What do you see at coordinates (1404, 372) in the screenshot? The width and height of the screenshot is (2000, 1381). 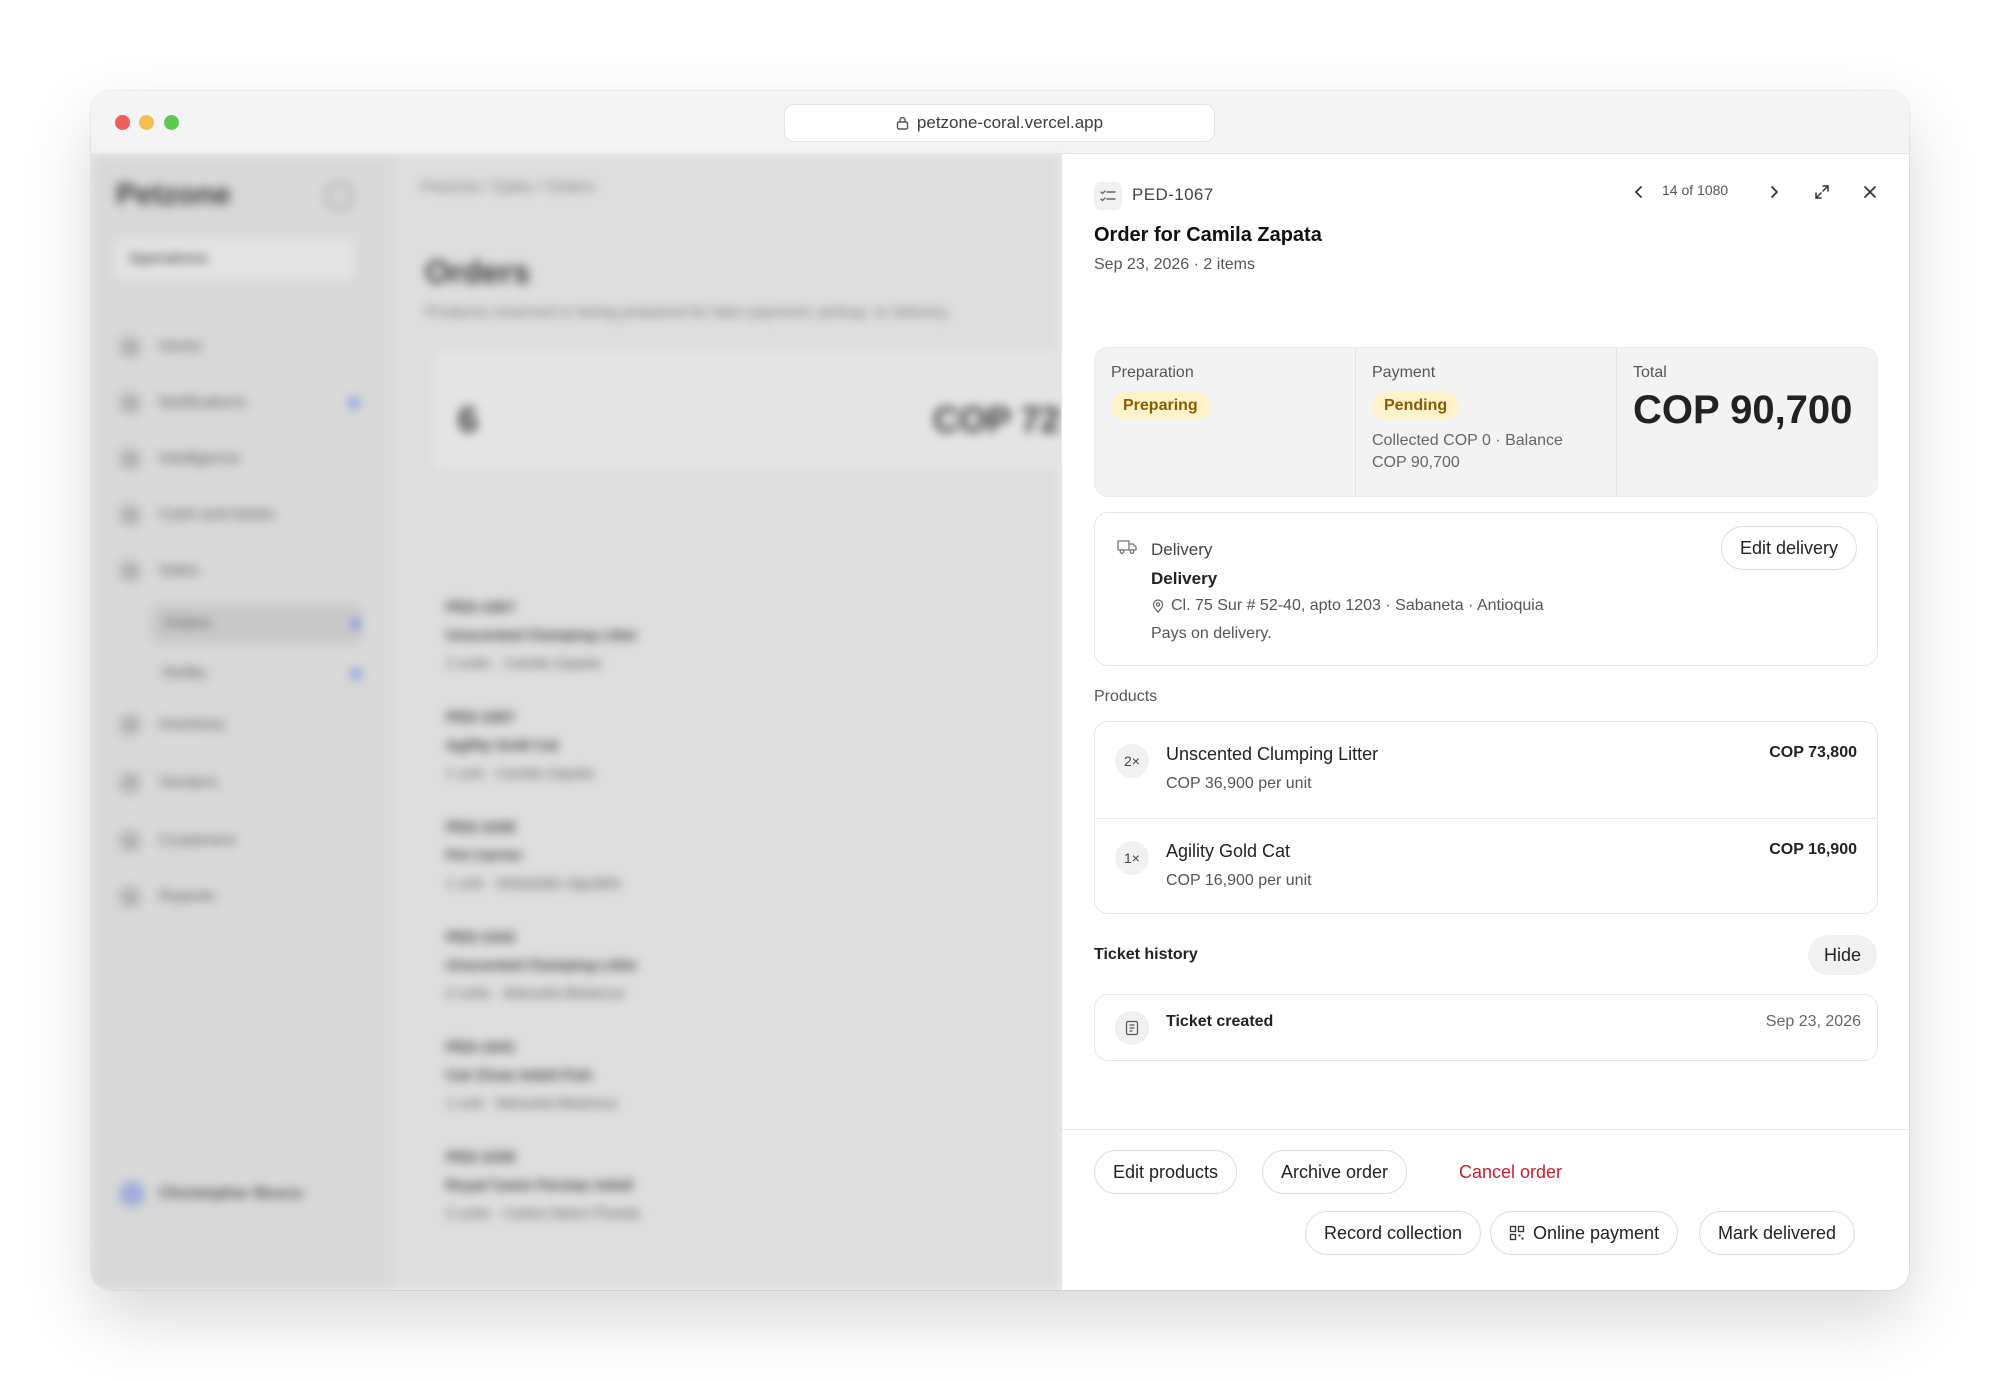 I see `payment-label: Payment` at bounding box center [1404, 372].